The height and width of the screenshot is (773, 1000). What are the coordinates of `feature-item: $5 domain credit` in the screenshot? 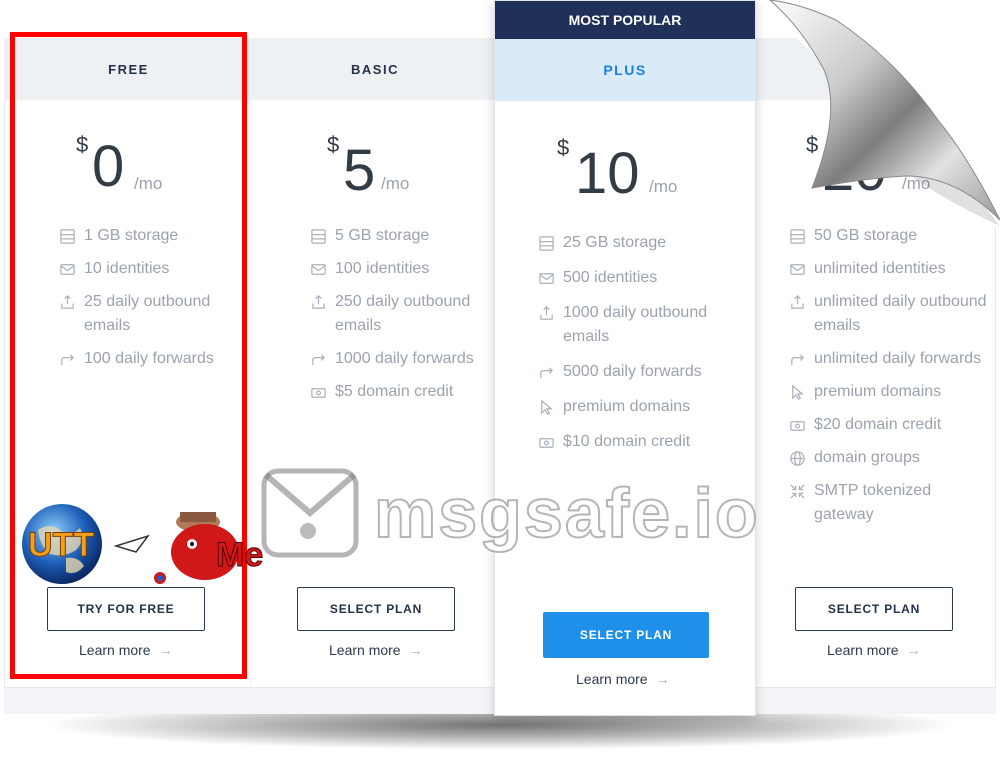 It's located at (403, 392).